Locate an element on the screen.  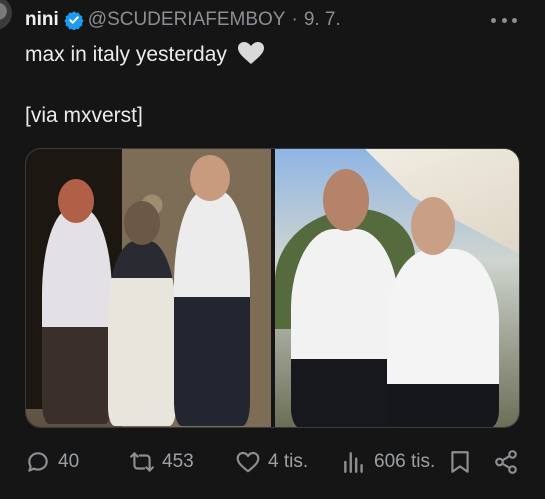
share-button is located at coordinates (506, 462).